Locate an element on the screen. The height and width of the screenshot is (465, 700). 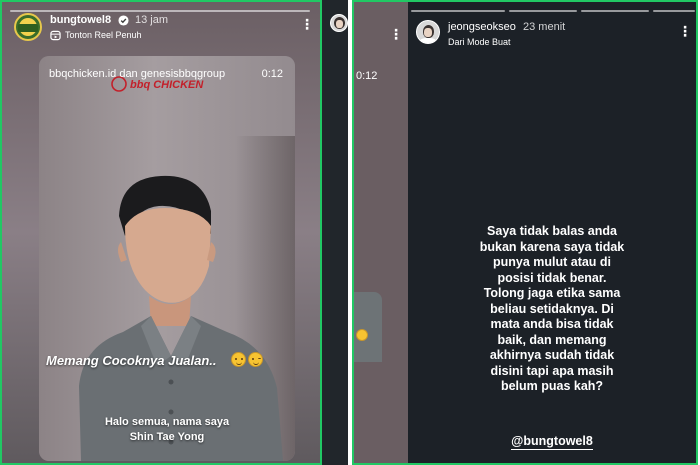
message-line: akhirnya sudah tidak is located at coordinates (552, 355).